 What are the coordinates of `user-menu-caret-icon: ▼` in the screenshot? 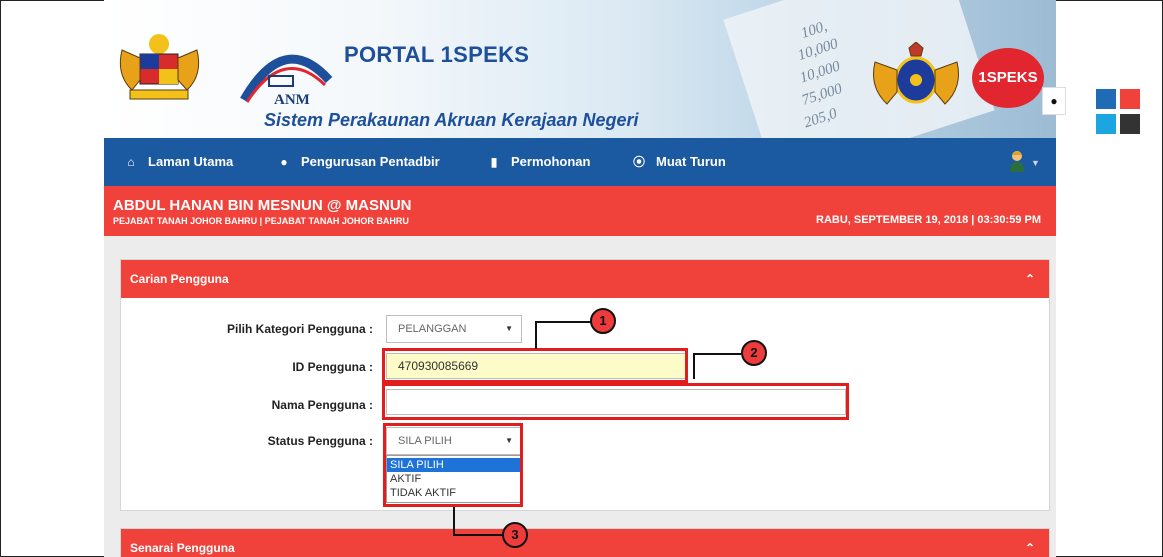 It's located at (1035, 163).